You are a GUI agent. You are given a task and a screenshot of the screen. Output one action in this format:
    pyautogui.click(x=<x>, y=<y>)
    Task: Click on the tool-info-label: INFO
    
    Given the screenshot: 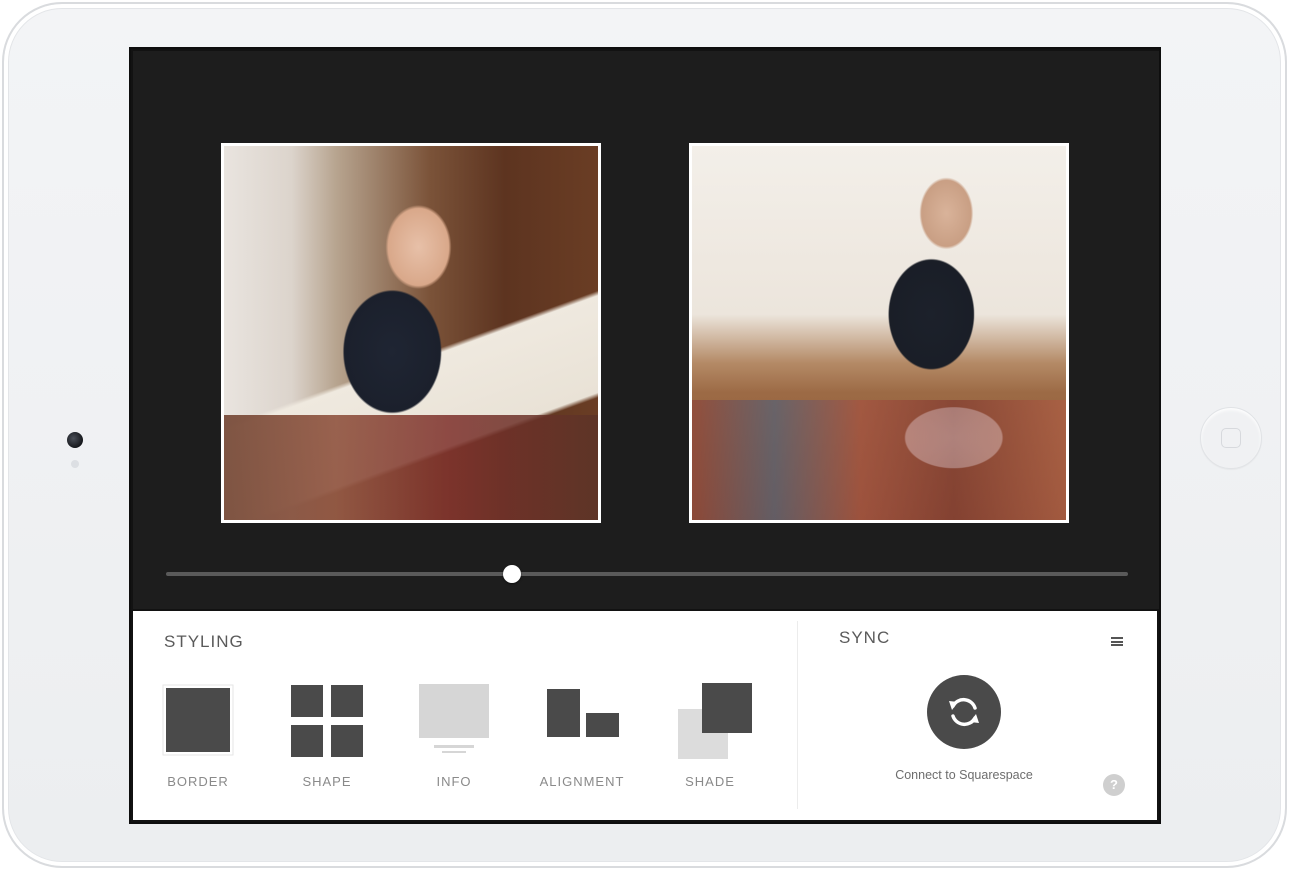 What is the action you would take?
    pyautogui.click(x=454, y=781)
    